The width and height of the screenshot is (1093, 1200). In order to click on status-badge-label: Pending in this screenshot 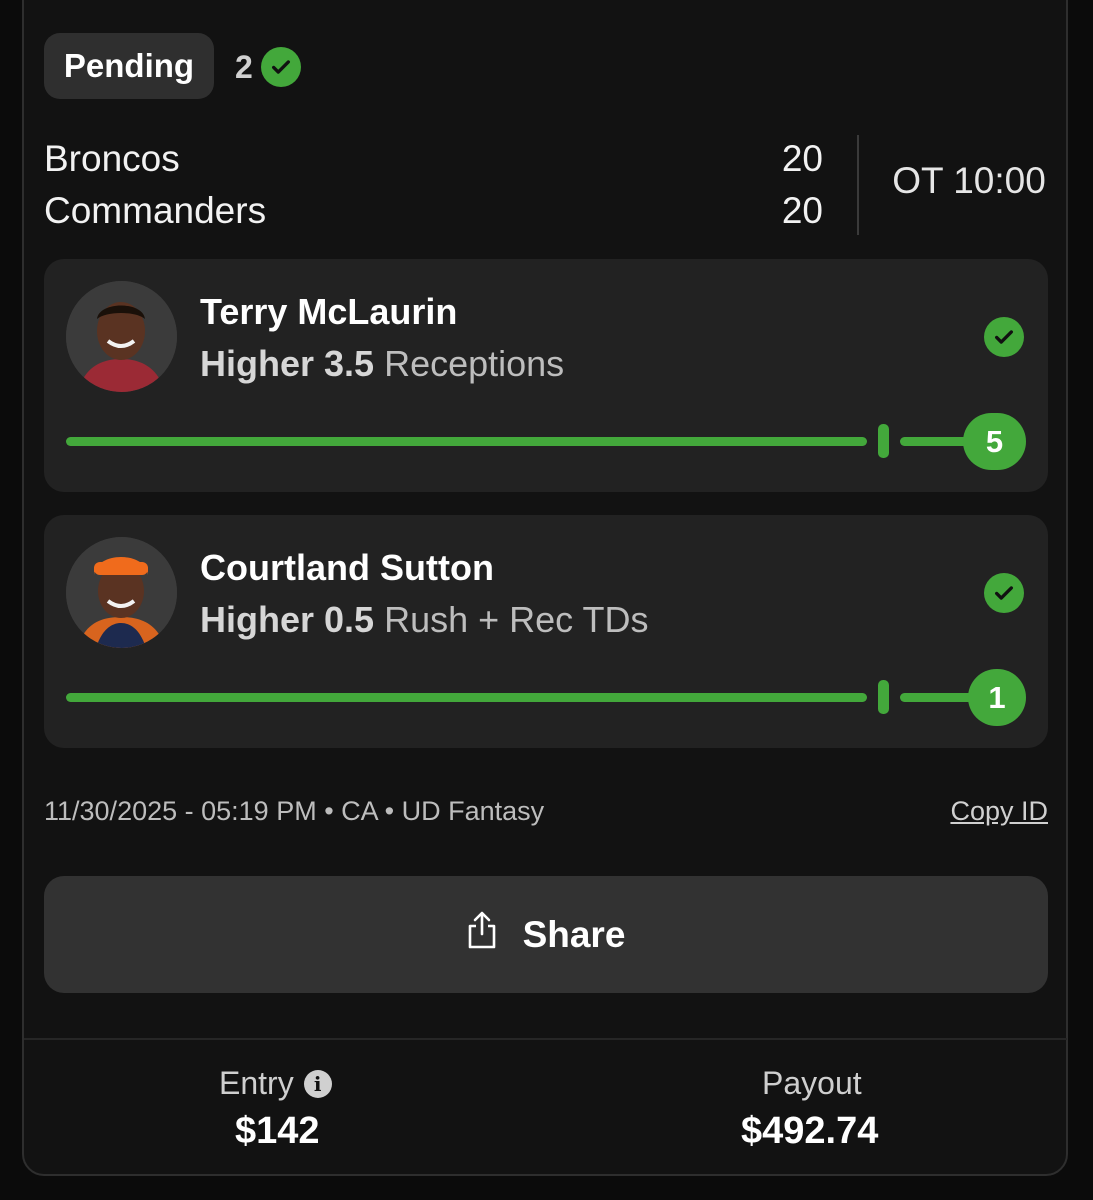, I will do `click(129, 65)`.